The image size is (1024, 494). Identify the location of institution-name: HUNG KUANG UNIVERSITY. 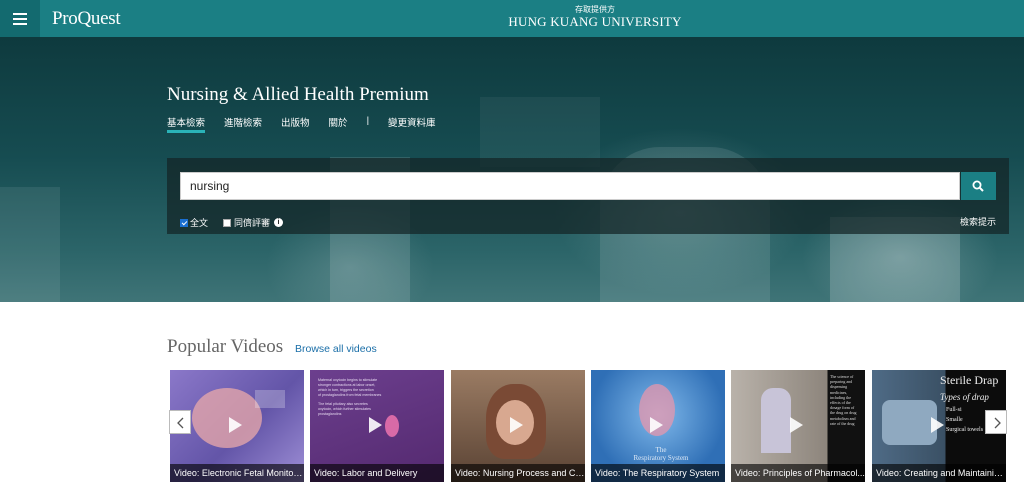
(595, 21).